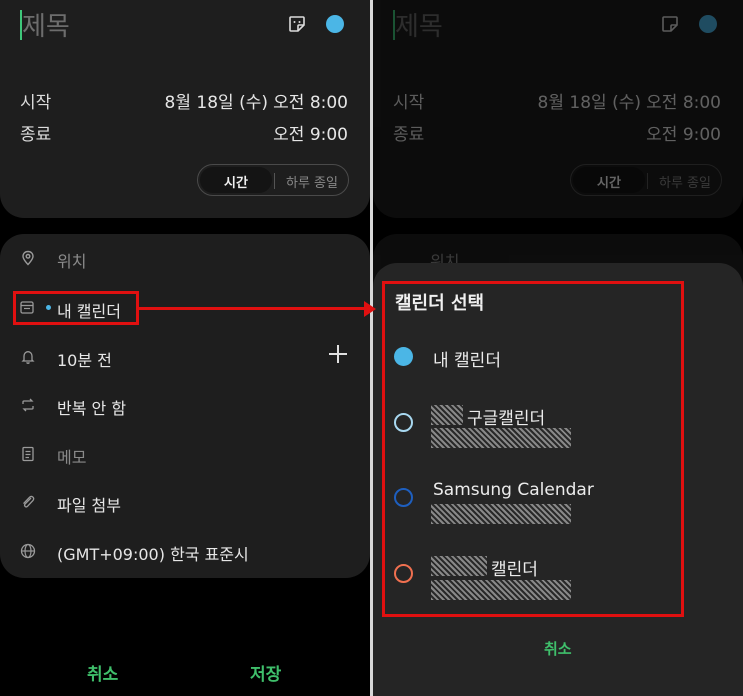  Describe the element at coordinates (297, 24) in the screenshot. I see `sticker-icon` at that location.